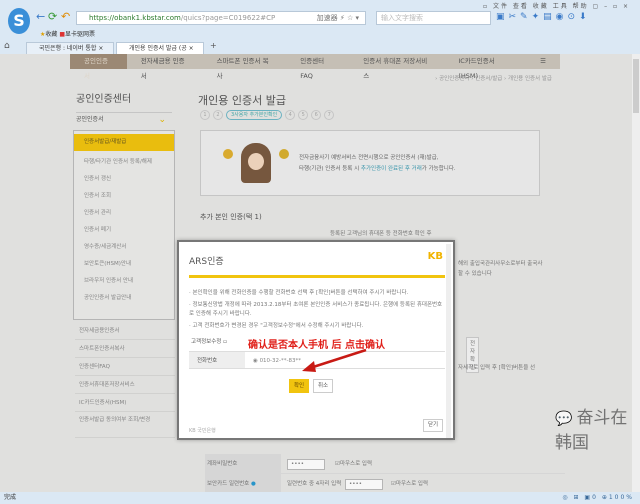 The image size is (640, 504). I want to click on page-scrollbar, so click(636, 273).